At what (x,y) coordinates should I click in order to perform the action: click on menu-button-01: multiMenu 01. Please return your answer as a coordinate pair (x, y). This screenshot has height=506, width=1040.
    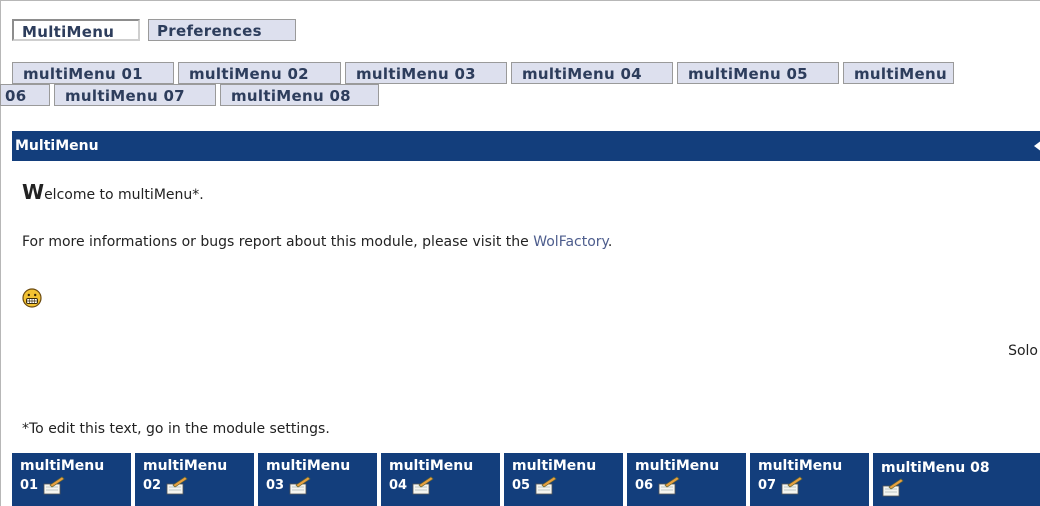
    Looking at the image, I should click on (93, 73).